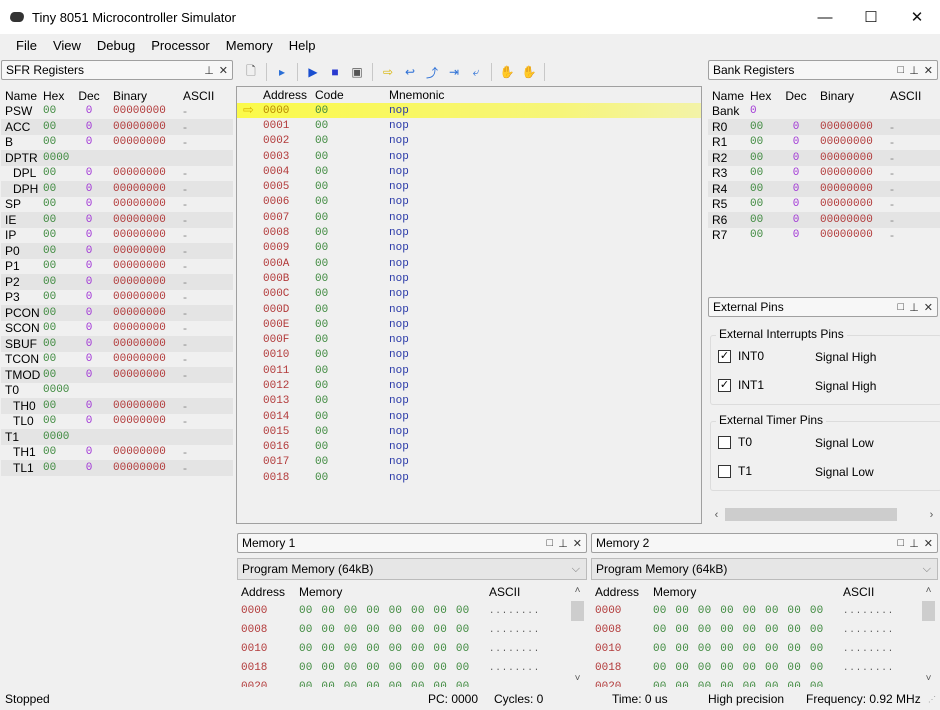  I want to click on code-row: 0007 00 nop, so click(469, 217).